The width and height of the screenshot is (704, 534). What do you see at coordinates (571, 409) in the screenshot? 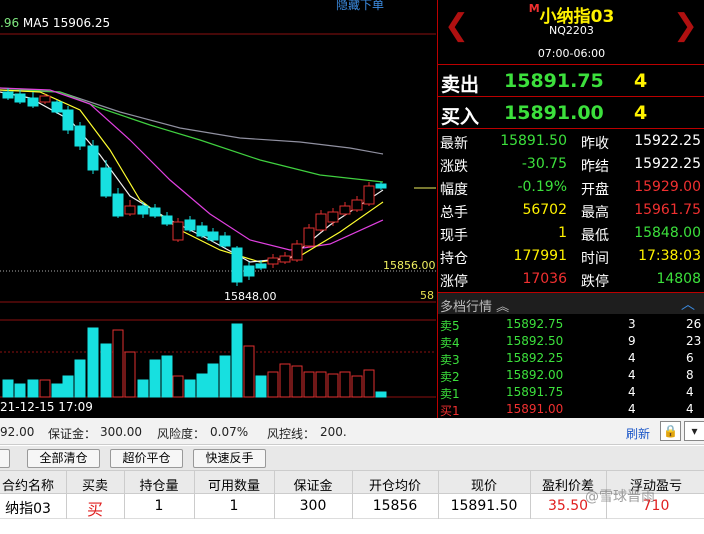
I see `depth-row: 买1 15891.00 4 4` at bounding box center [571, 409].